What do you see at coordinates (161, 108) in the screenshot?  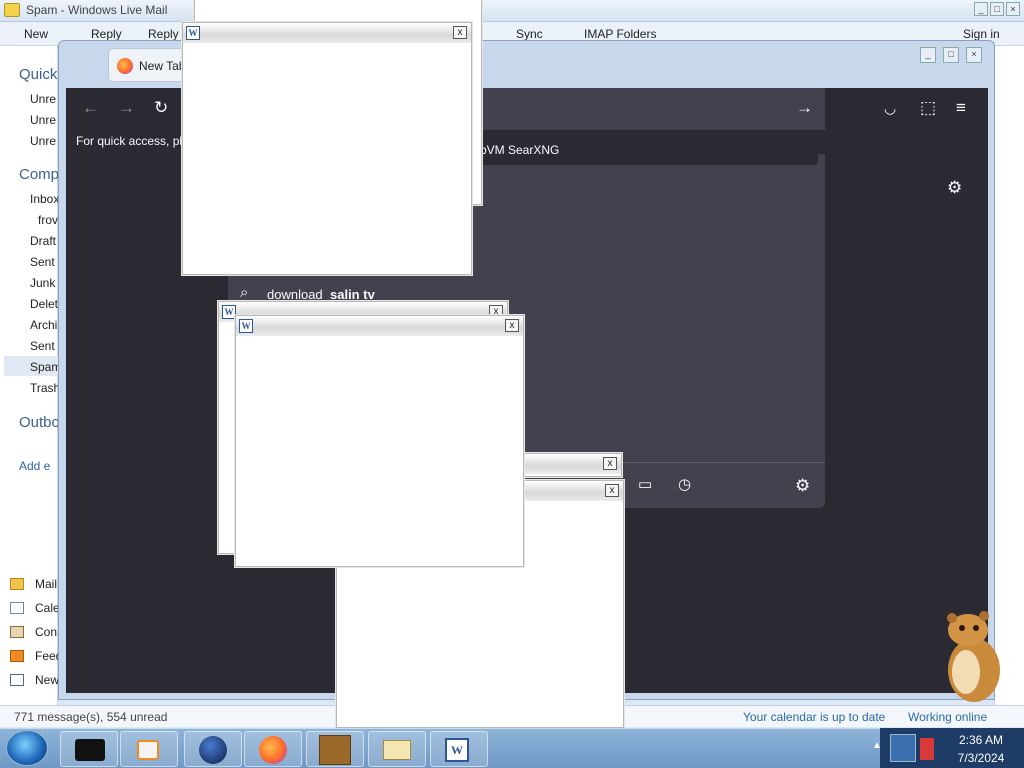 I see `reload-icon: ↻` at bounding box center [161, 108].